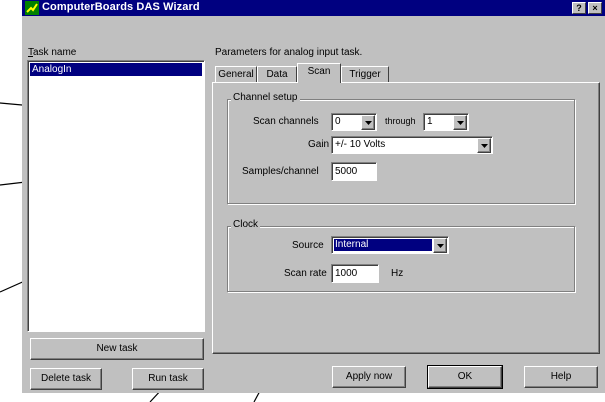 The height and width of the screenshot is (402, 605). I want to click on run-task-button: Run task, so click(168, 379).